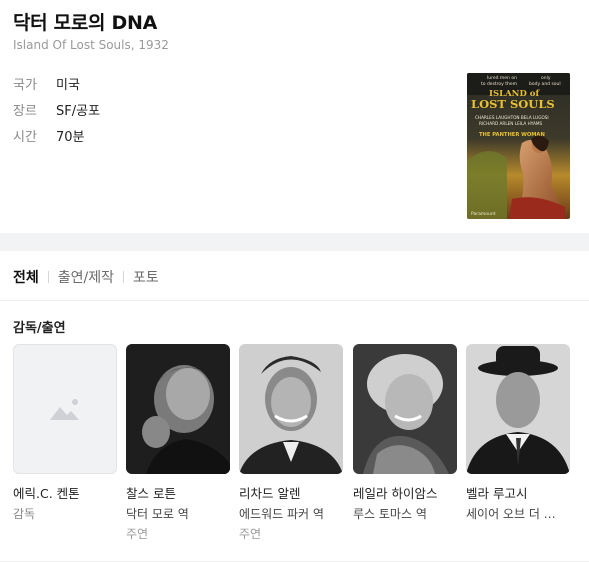  I want to click on person-role: 루스 토마스 역, so click(390, 514).